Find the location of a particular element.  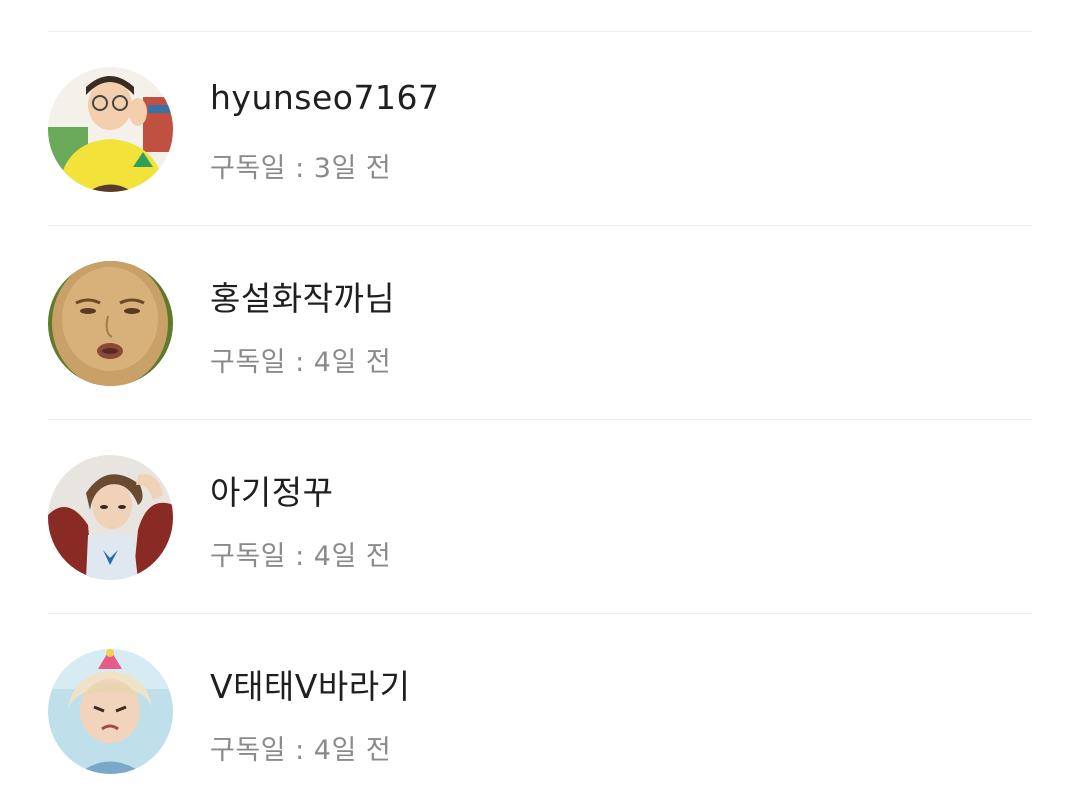

subscriber-name: 홍설화작까님 is located at coordinates (302, 296).